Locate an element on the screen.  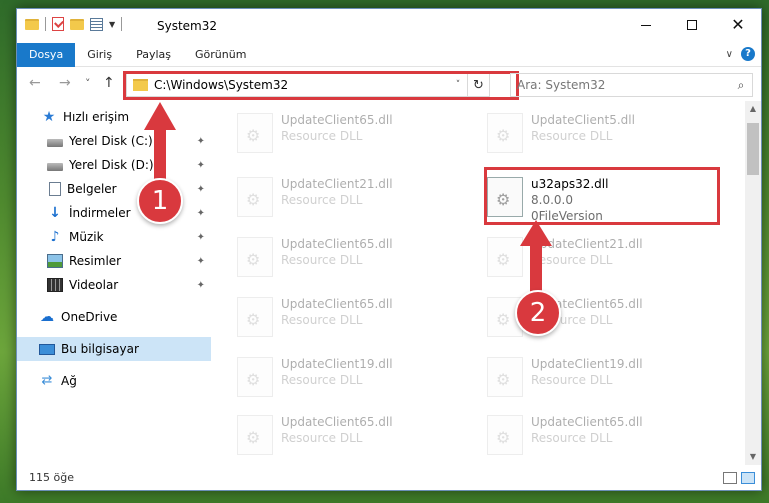
details-view-icon is located at coordinates (730, 478).